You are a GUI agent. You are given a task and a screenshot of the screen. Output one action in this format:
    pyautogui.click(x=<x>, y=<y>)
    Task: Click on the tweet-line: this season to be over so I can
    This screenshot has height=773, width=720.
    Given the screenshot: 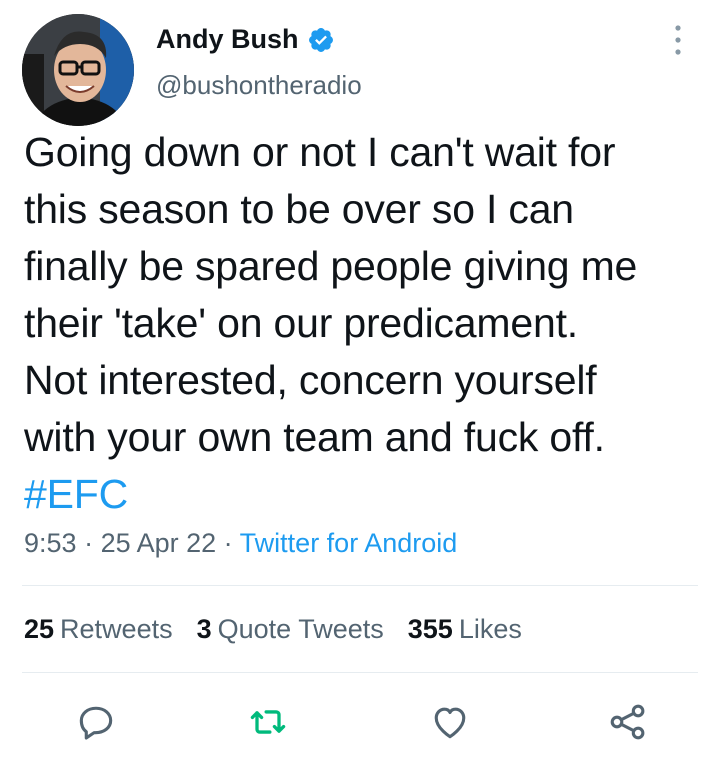 What is the action you would take?
    pyautogui.click(x=299, y=209)
    